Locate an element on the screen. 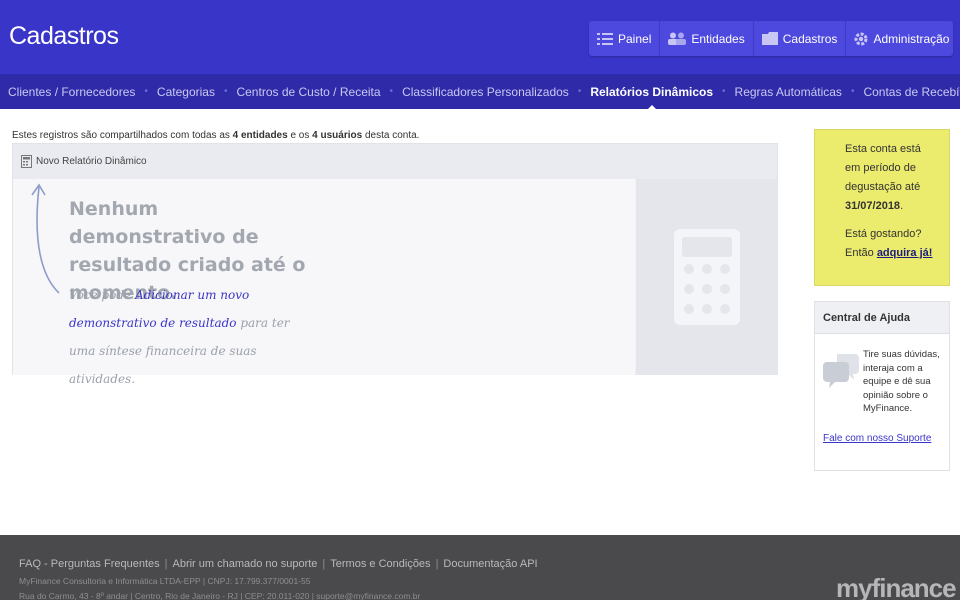  active-caret is located at coordinates (651, 107).